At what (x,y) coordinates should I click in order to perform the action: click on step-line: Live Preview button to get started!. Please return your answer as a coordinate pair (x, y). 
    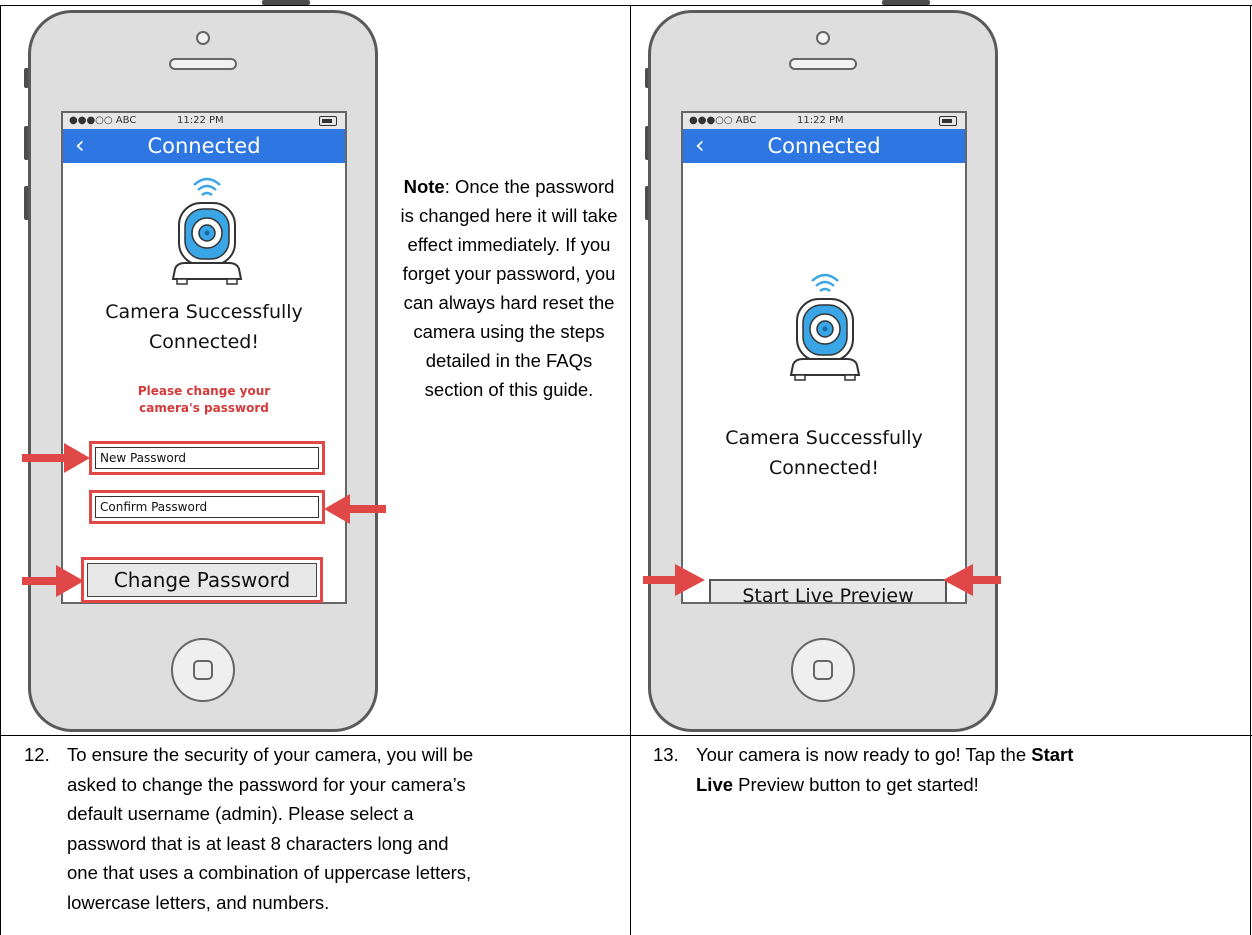
    Looking at the image, I should click on (884, 785).